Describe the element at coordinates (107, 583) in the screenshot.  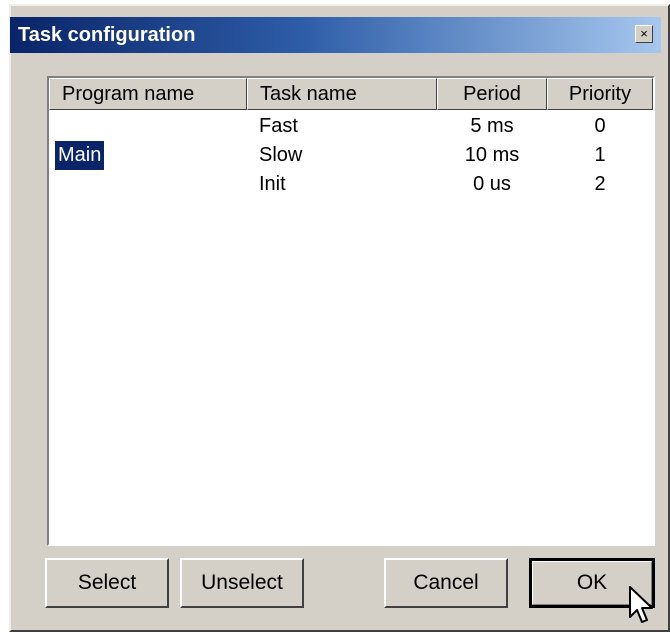
I see `select-button: Select` at that location.